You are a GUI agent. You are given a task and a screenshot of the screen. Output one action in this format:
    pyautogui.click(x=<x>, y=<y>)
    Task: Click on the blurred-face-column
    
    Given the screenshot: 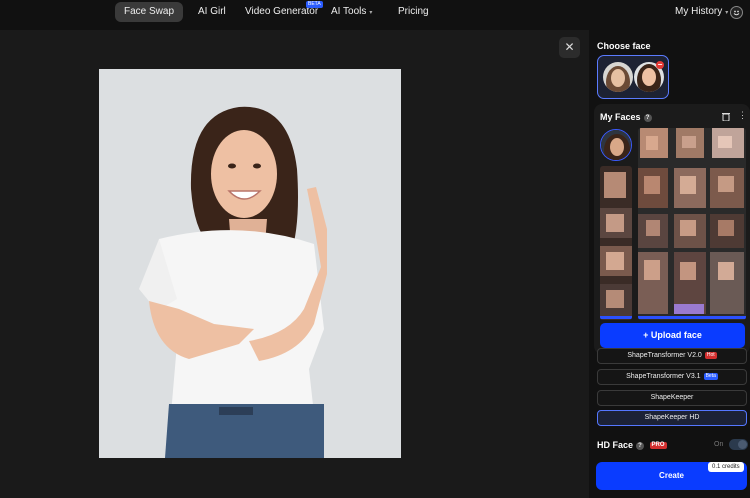 What is the action you would take?
    pyautogui.click(x=616, y=243)
    